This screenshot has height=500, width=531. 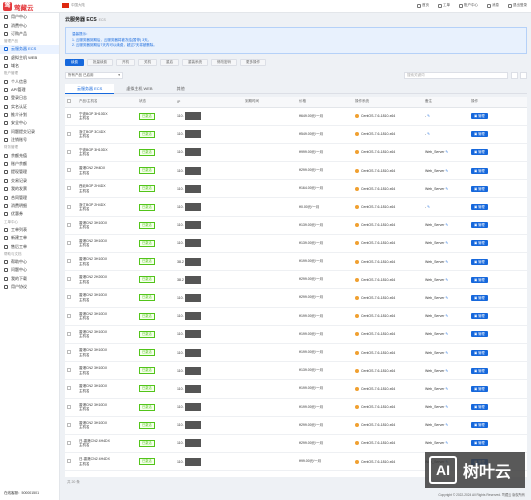 I want to click on top-nav-item: 退出登录, so click(x=517, y=5).